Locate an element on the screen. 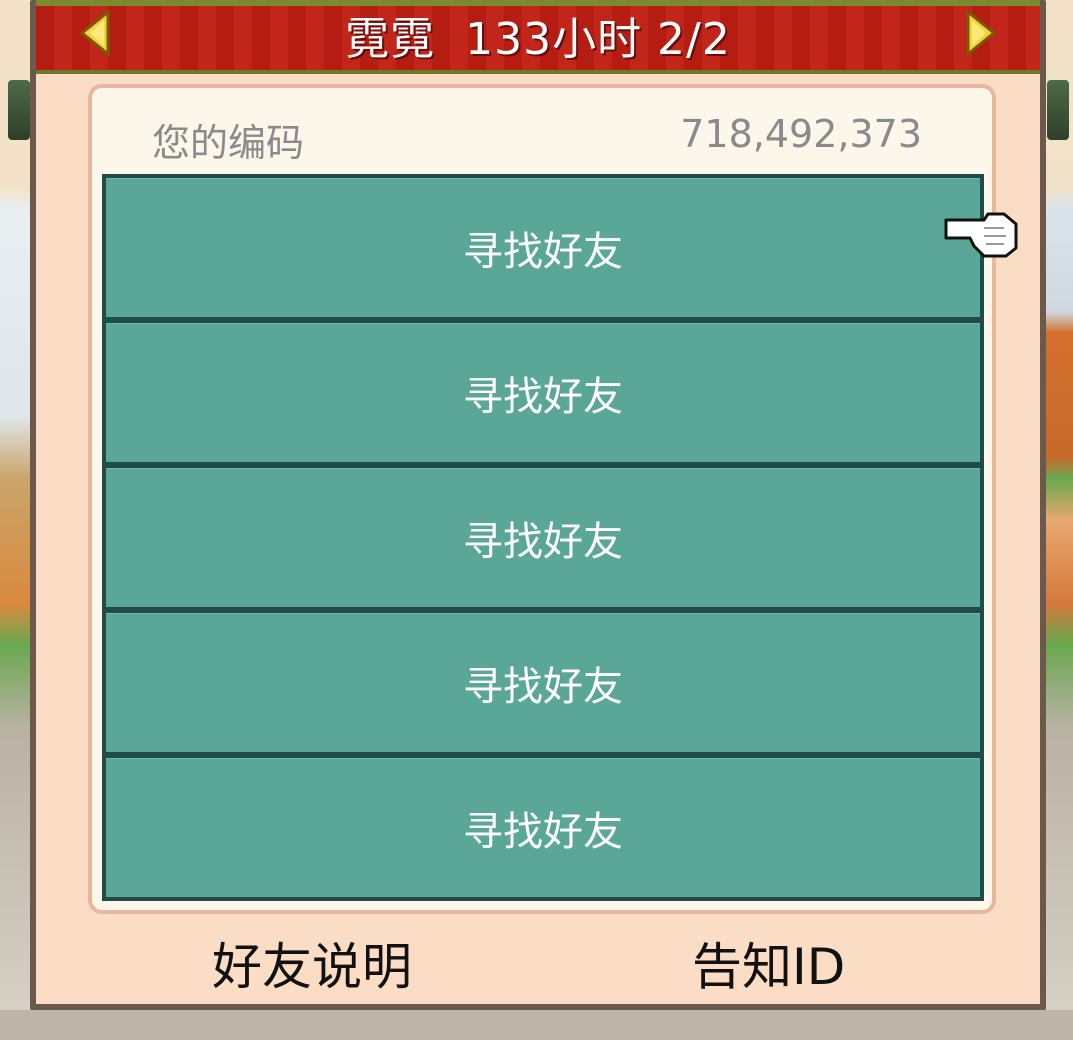 The image size is (1073, 1040). friend-instructions-button: 好友说明 is located at coordinates (312, 963).